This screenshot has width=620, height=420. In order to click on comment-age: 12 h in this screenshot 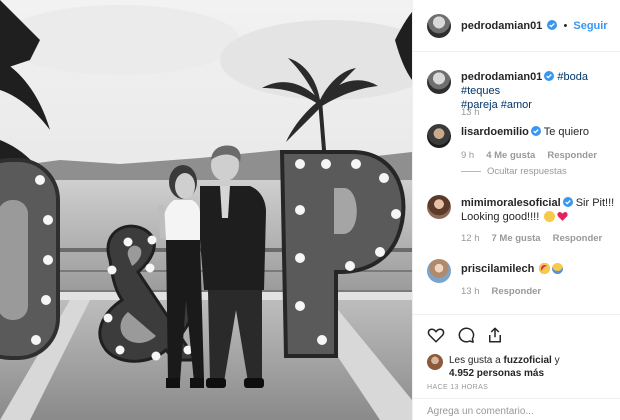, I will do `click(470, 238)`.